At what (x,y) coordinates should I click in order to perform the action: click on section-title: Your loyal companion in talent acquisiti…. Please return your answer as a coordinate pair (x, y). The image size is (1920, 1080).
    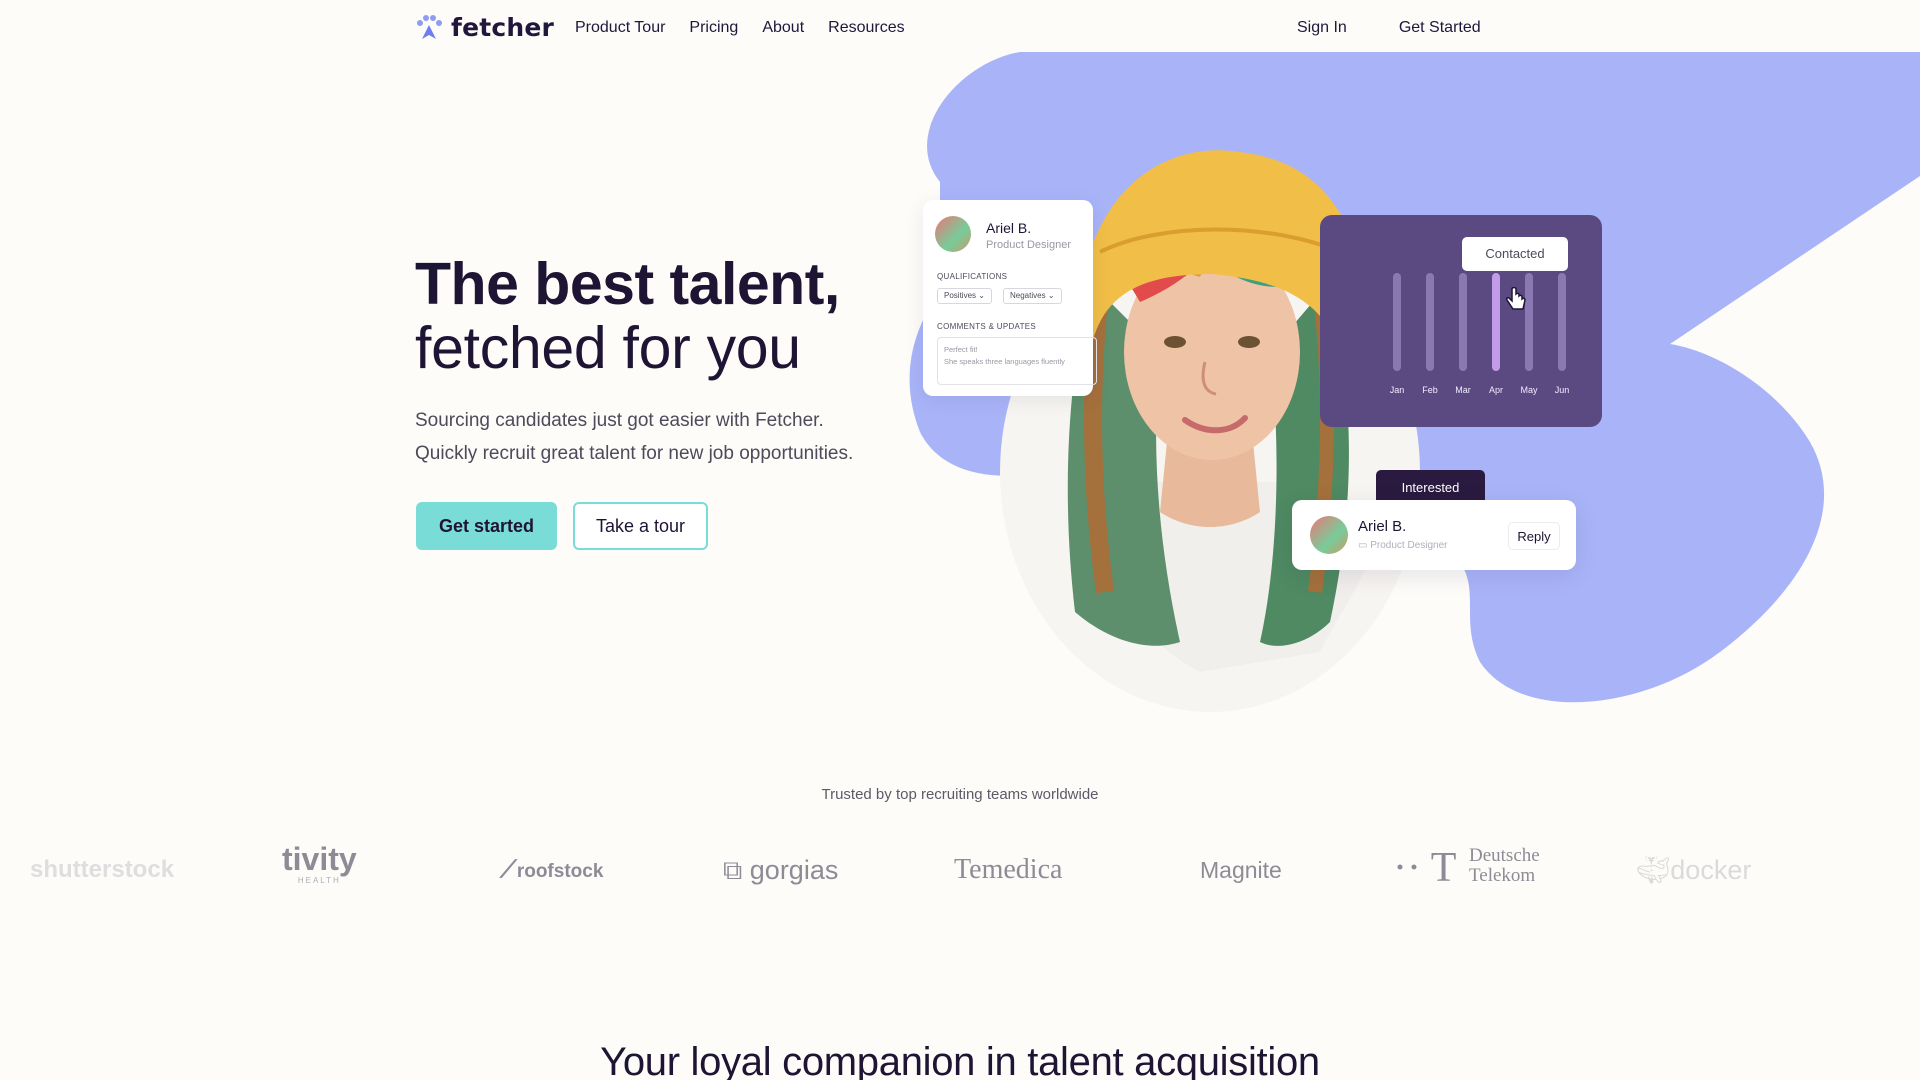
    Looking at the image, I should click on (960, 1060).